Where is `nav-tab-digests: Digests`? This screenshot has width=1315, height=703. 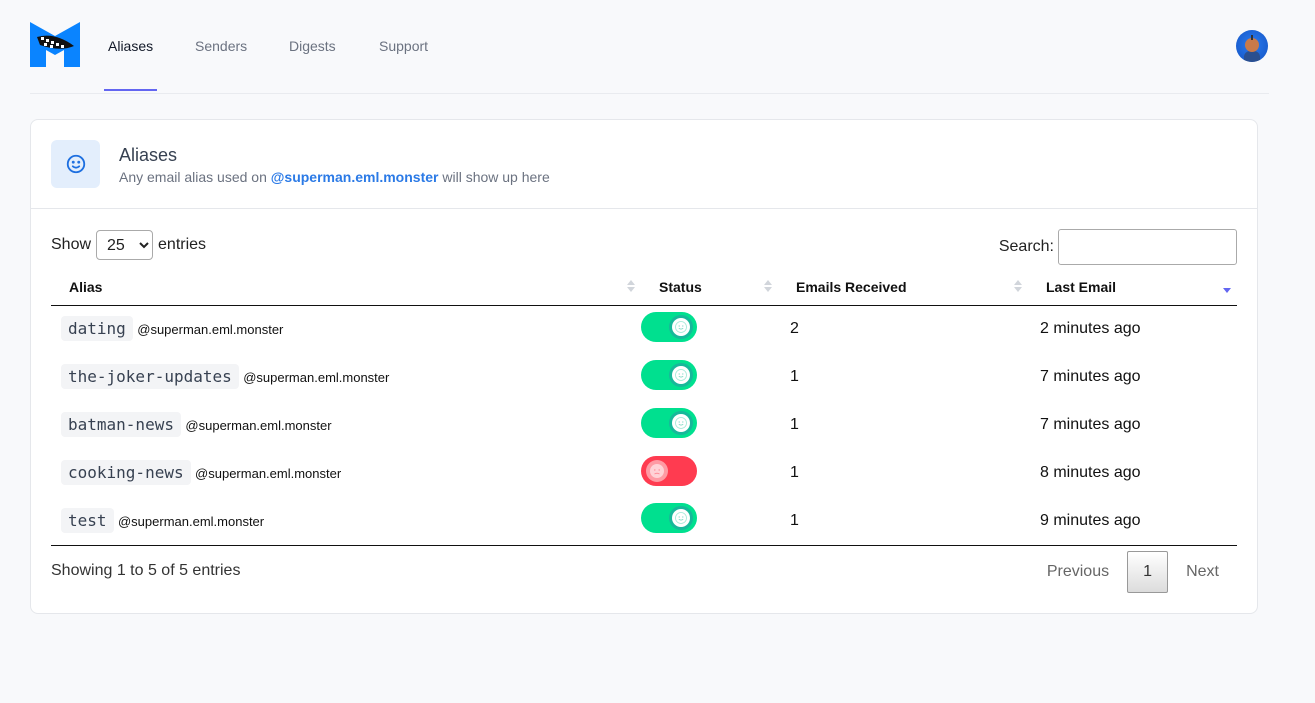
nav-tab-digests: Digests is located at coordinates (312, 65).